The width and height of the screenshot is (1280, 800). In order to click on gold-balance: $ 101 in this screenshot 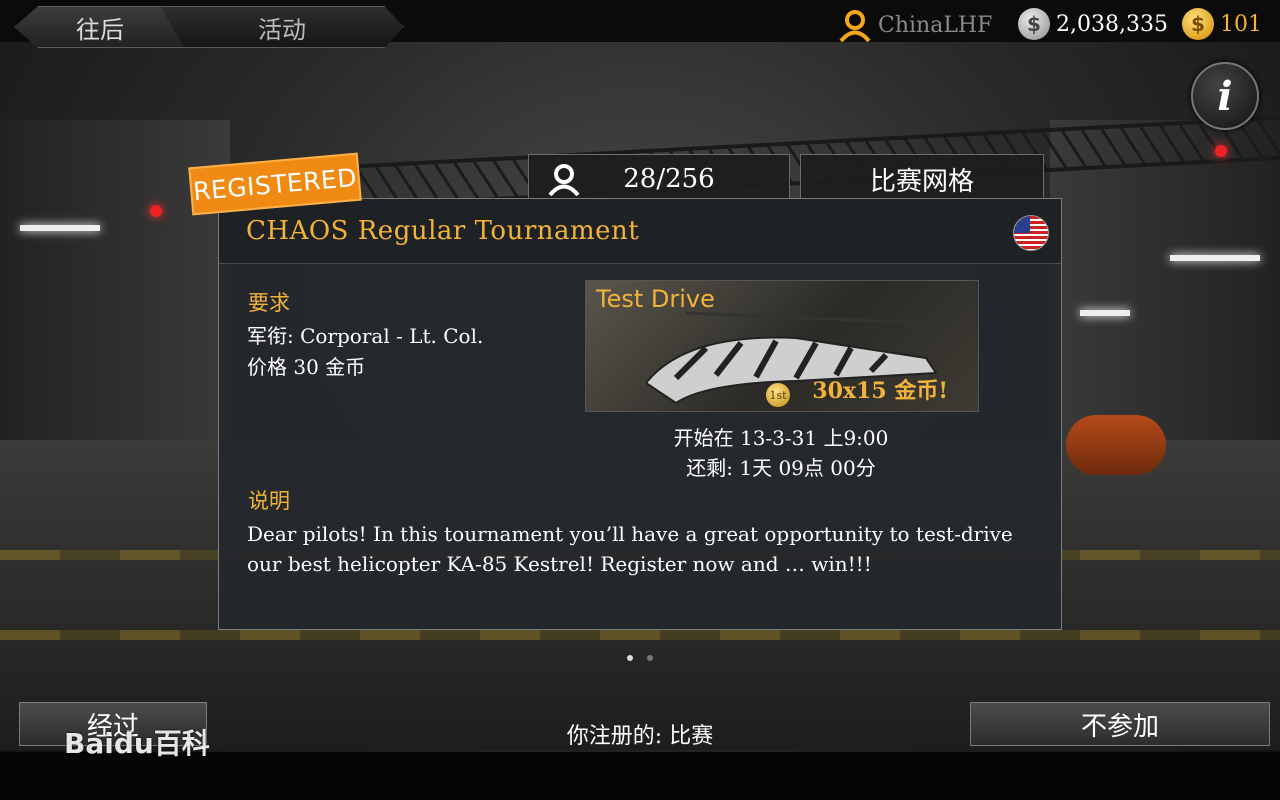, I will do `click(1222, 24)`.